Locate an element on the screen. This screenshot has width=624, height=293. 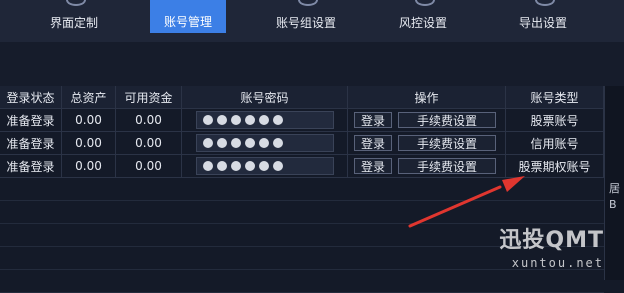
watermark: 迅投QMT xuntou.net is located at coordinates (551, 246).